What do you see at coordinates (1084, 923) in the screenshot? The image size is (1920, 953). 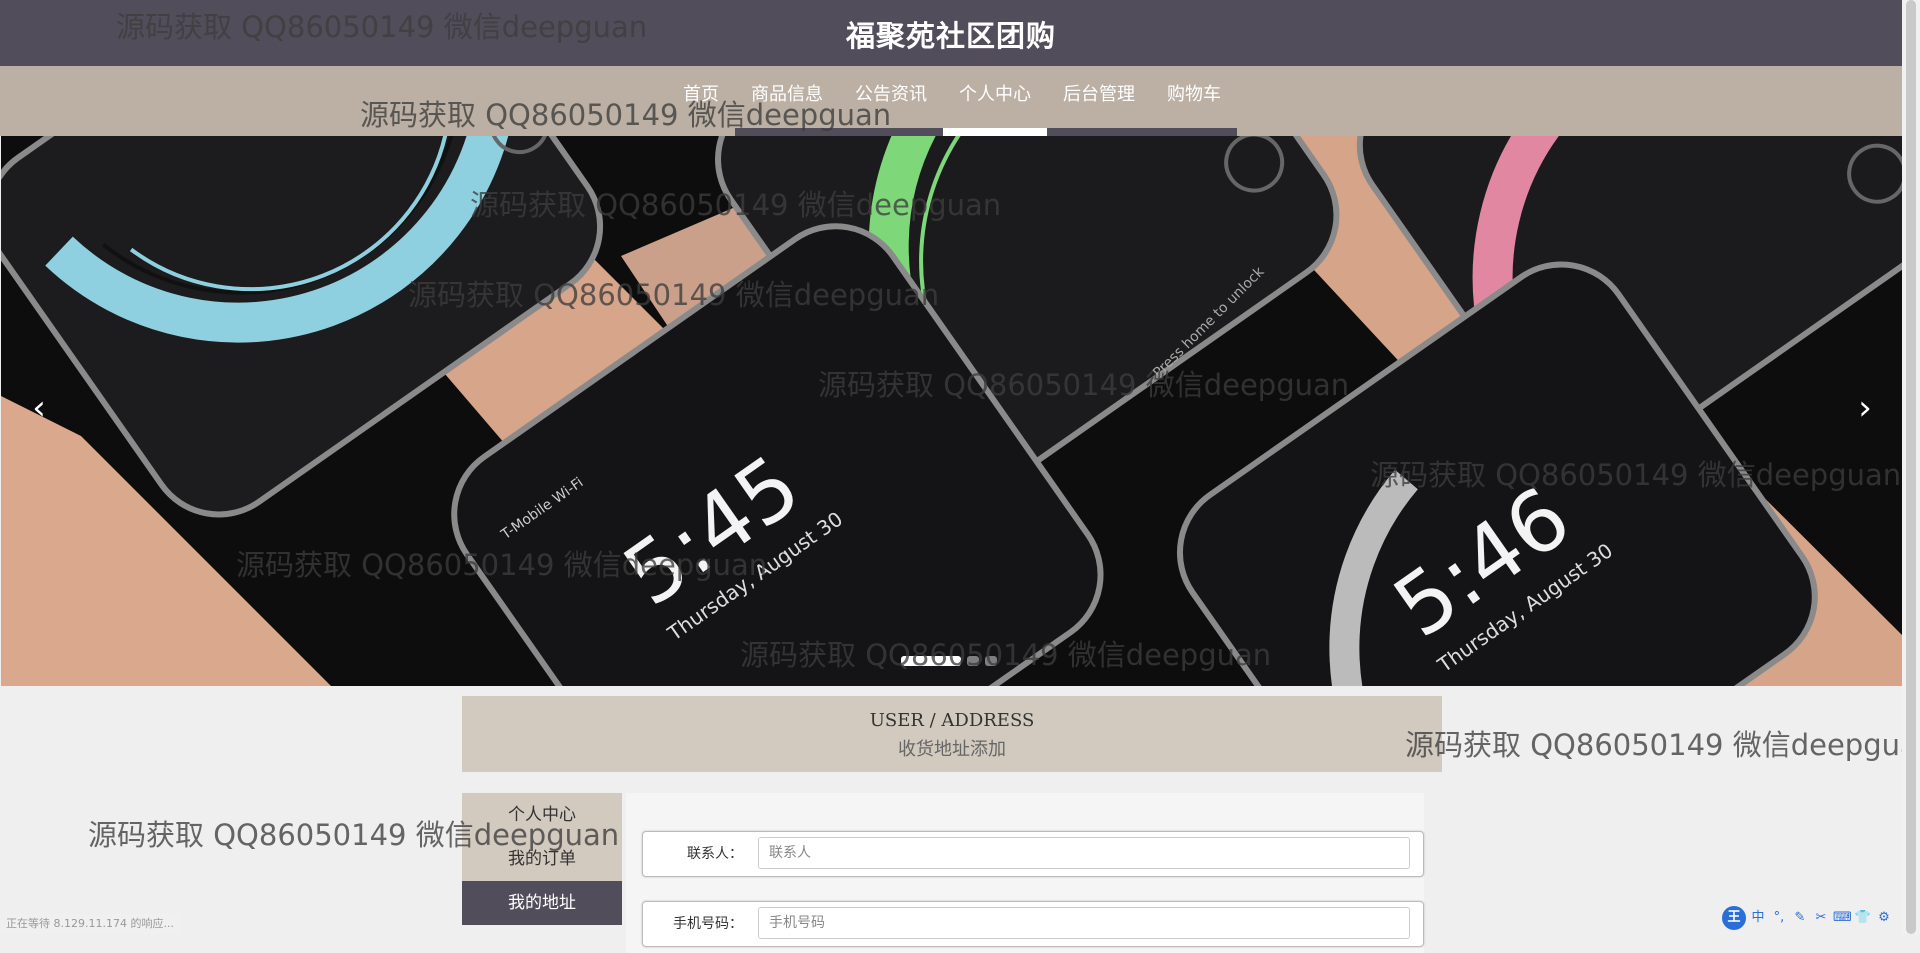 I see `phone-input` at bounding box center [1084, 923].